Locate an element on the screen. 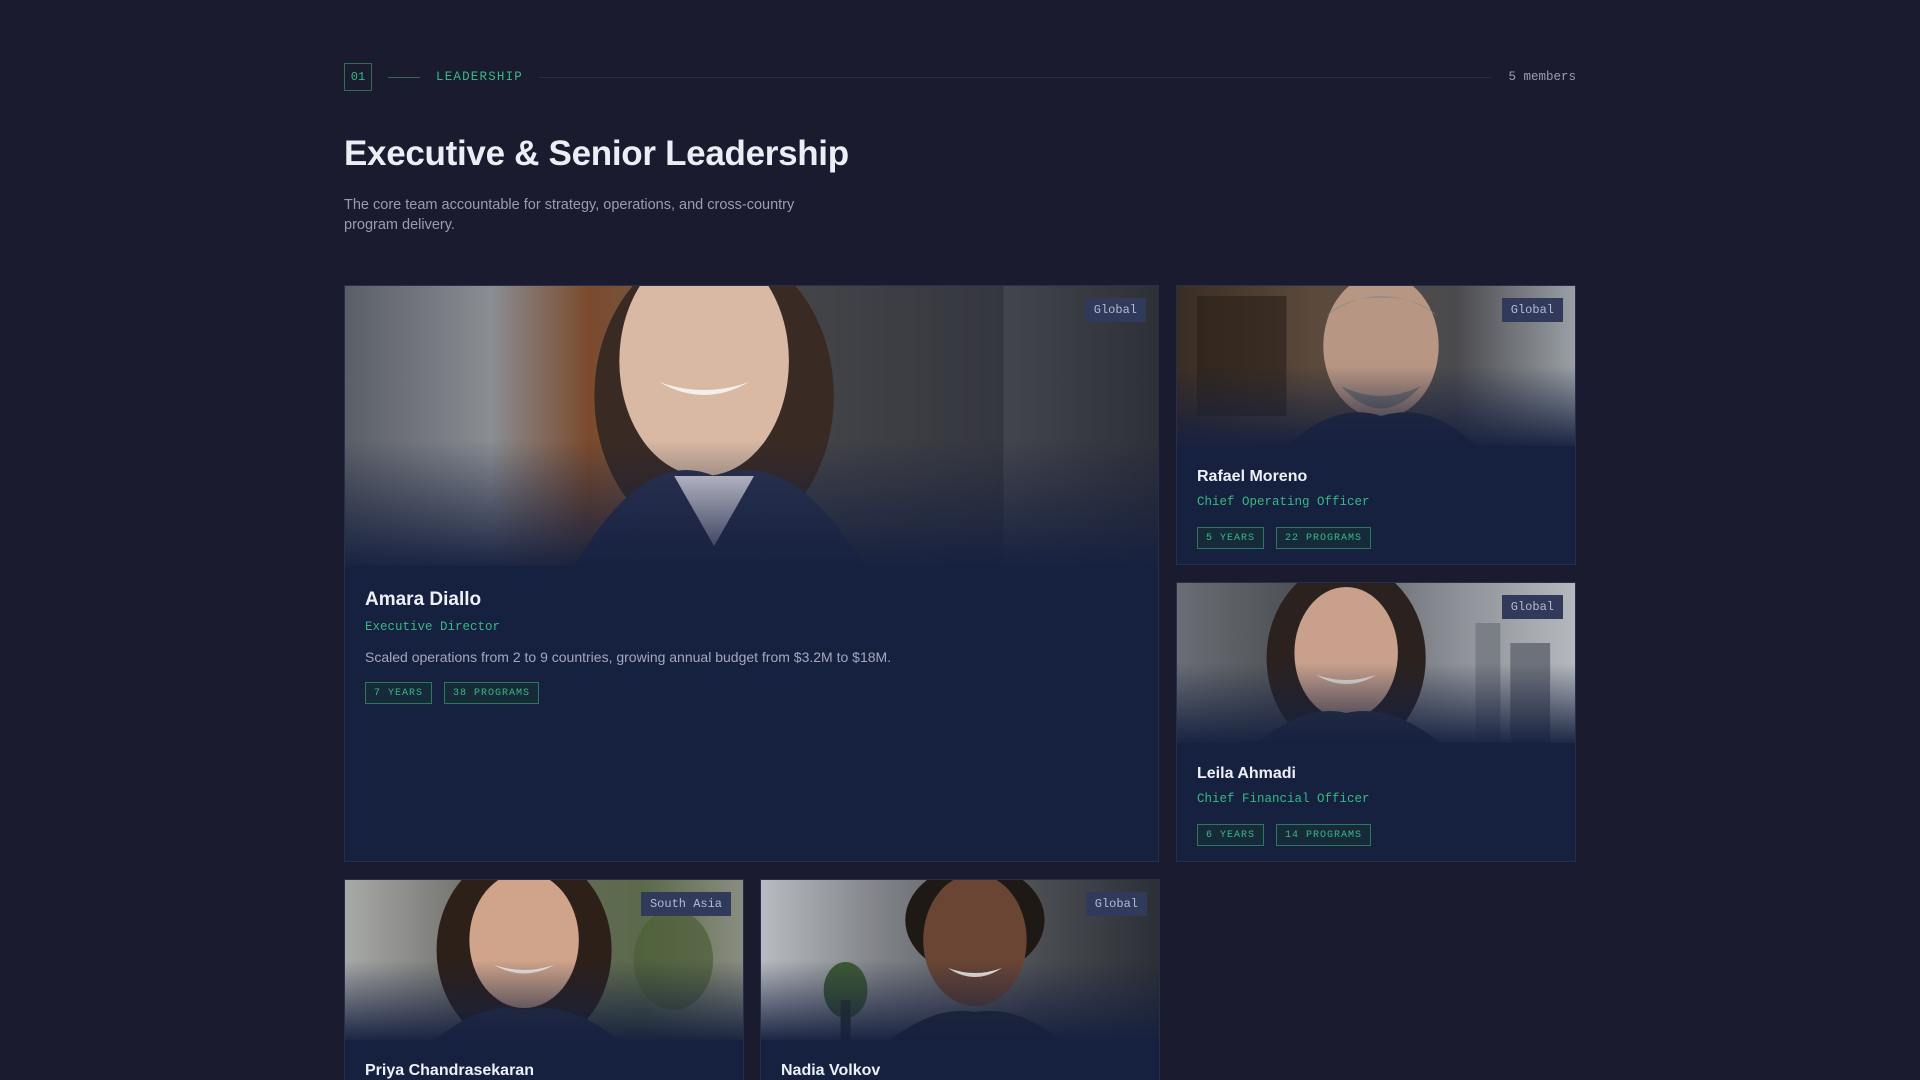 The height and width of the screenshot is (1080, 1920). member-role: Executive Director is located at coordinates (433, 627).